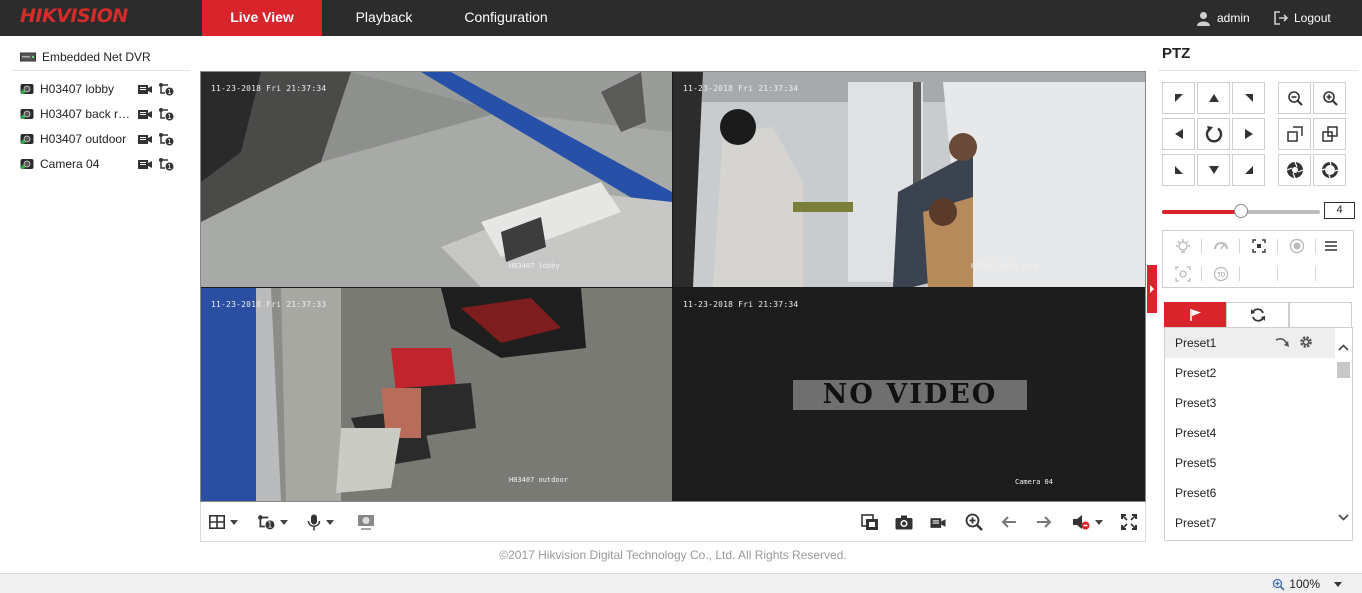 This screenshot has height=593, width=1362. Describe the element at coordinates (1213, 134) in the screenshot. I see `ptz-auto-scan-button` at that location.